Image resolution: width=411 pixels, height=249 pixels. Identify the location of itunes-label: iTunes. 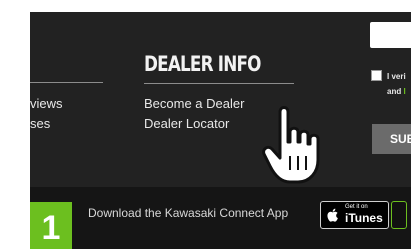
(364, 218).